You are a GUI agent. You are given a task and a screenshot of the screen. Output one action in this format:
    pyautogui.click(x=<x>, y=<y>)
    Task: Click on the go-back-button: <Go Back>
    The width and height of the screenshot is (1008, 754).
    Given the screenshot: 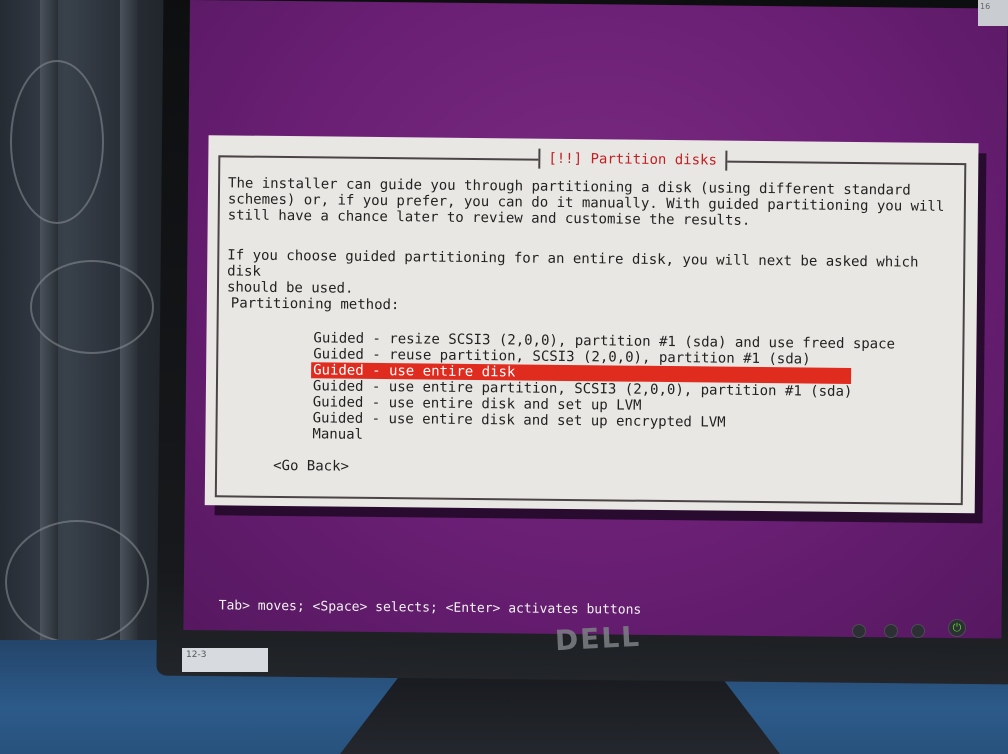 What is the action you would take?
    pyautogui.click(x=311, y=466)
    